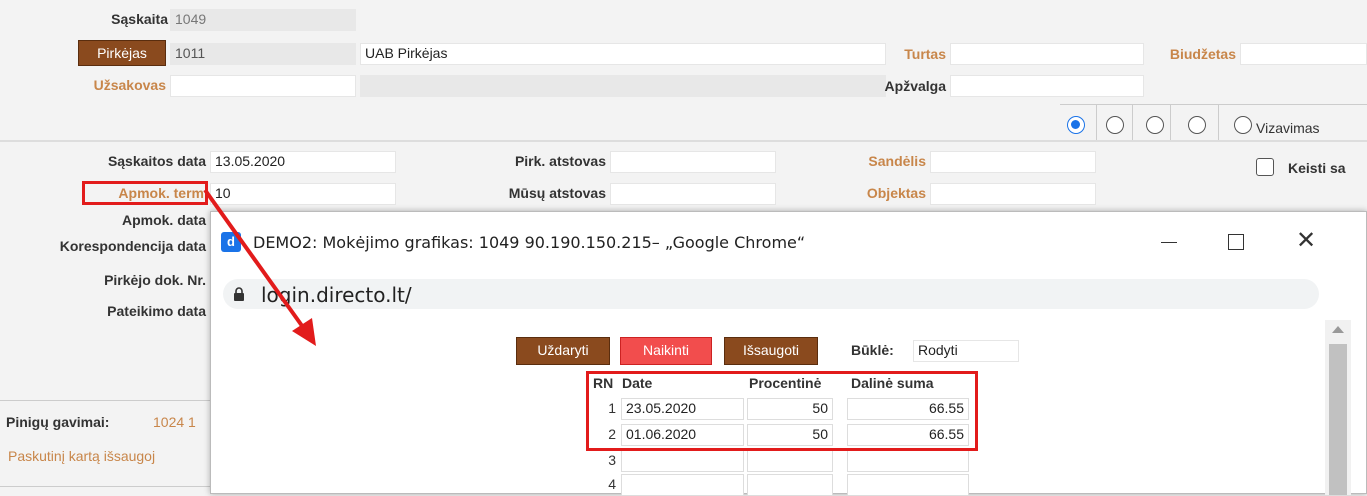 Image resolution: width=1367 pixels, height=496 pixels. I want to click on annotation-arrow, so click(259, 267).